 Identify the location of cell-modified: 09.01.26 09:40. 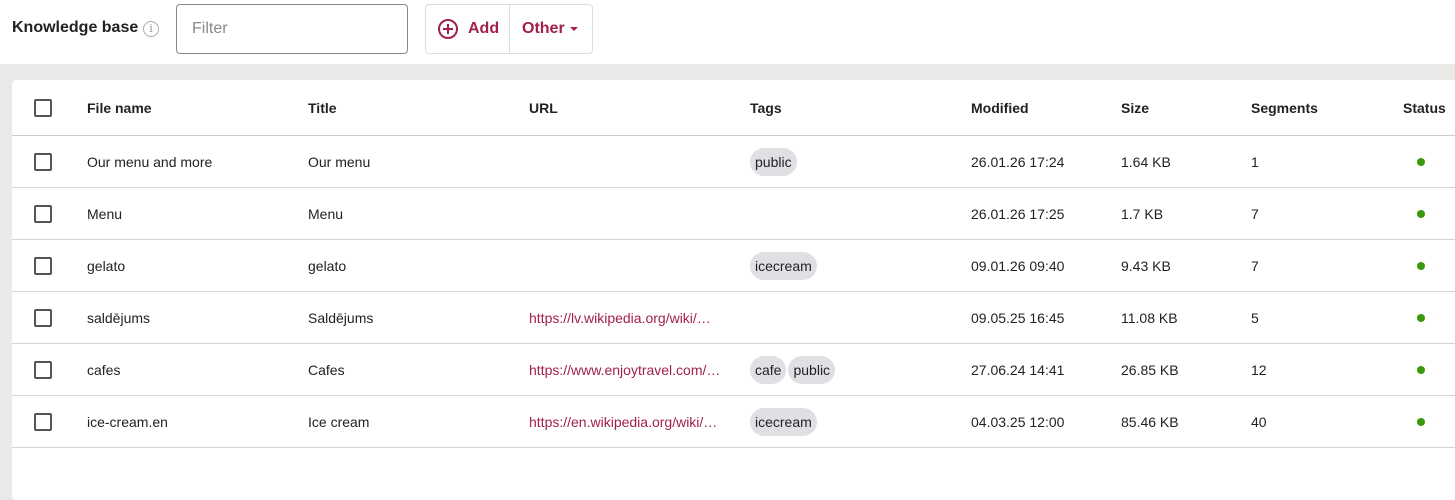
(1018, 265).